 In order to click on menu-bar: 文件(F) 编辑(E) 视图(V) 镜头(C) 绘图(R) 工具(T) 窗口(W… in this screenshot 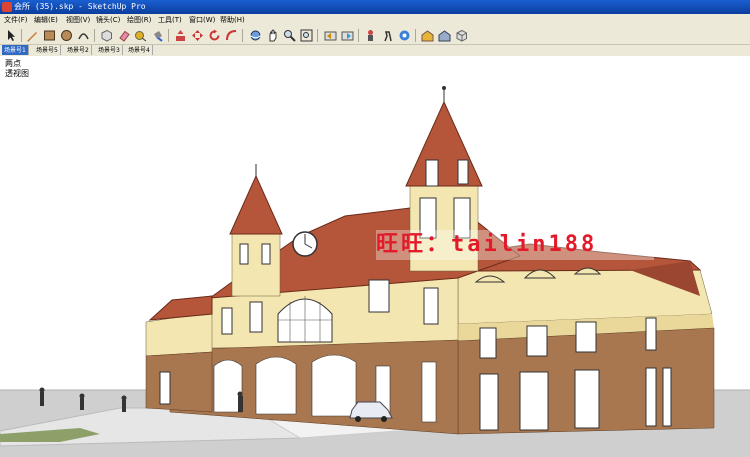, I will do `click(375, 20)`.